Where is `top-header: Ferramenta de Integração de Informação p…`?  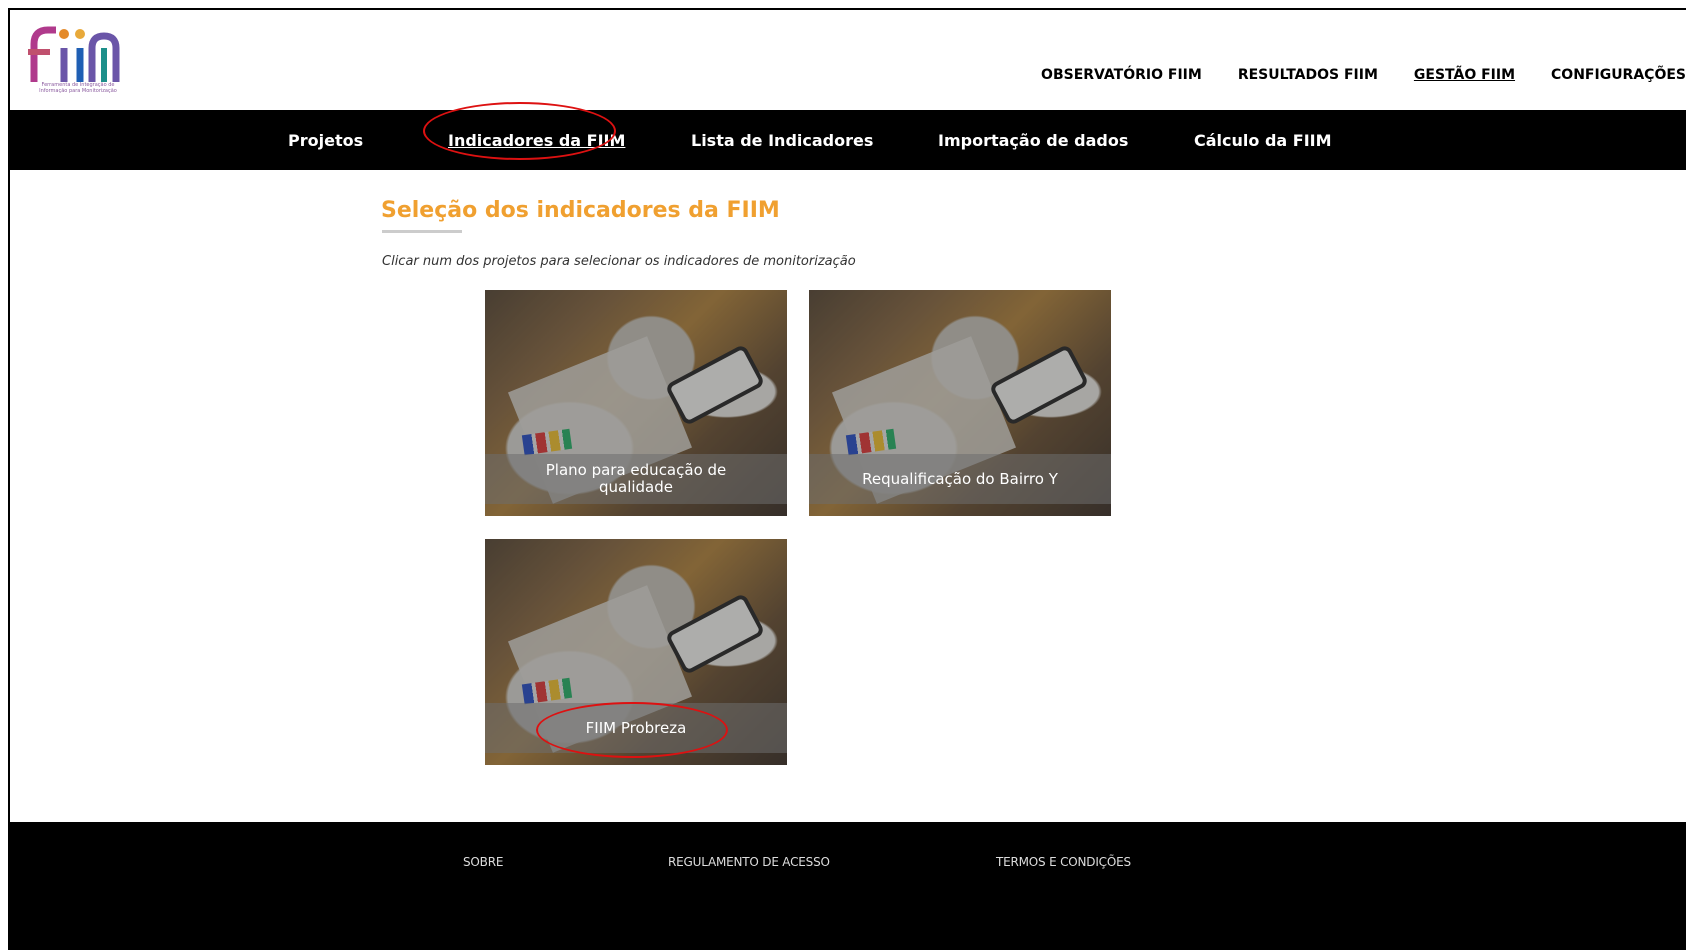 top-header: Ferramenta de Integração de Informação p… is located at coordinates (848, 60).